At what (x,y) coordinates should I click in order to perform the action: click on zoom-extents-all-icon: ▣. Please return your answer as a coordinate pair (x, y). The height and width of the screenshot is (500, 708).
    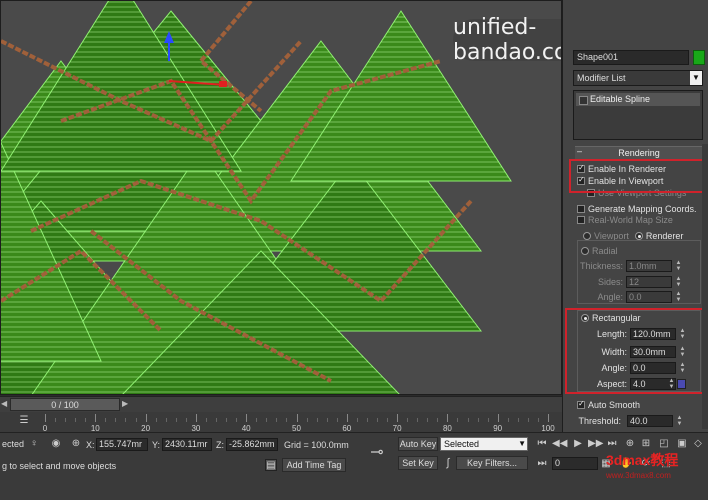
    Looking at the image, I should click on (682, 444).